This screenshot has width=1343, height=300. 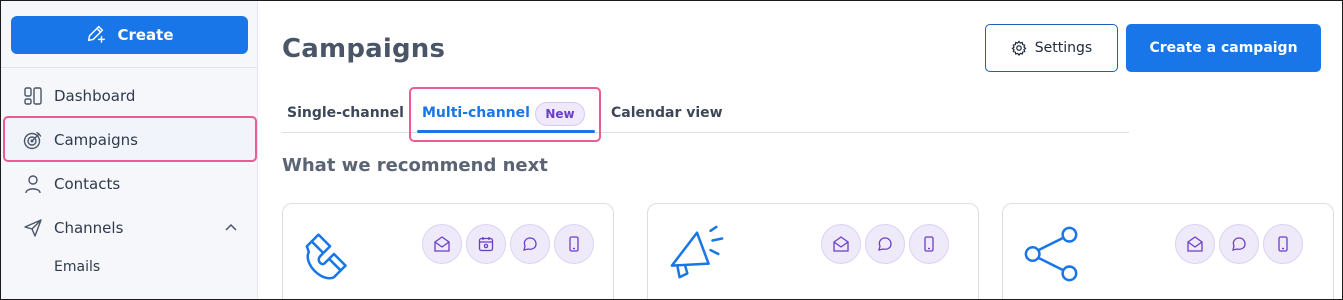 I want to click on sidebar-divider, so click(x=129, y=67).